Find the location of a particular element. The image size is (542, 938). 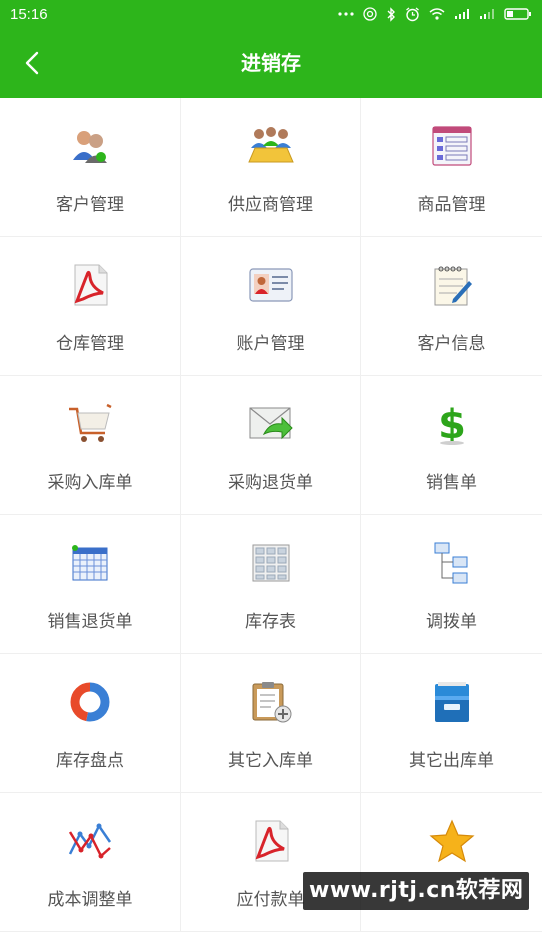

grid-item-warehouse-management: 仓库管理 is located at coordinates (90, 306).